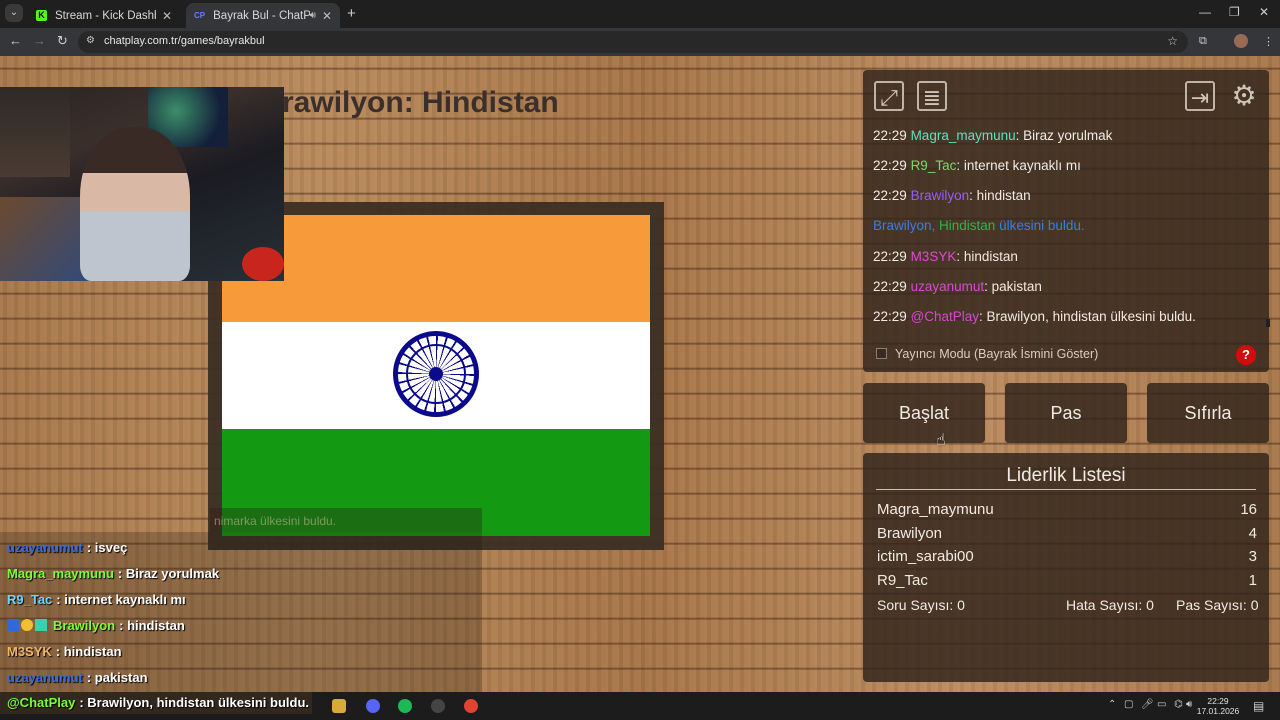 Image resolution: width=1280 pixels, height=720 pixels. What do you see at coordinates (1161, 704) in the screenshot?
I see `tray-tool-icon: ▭` at bounding box center [1161, 704].